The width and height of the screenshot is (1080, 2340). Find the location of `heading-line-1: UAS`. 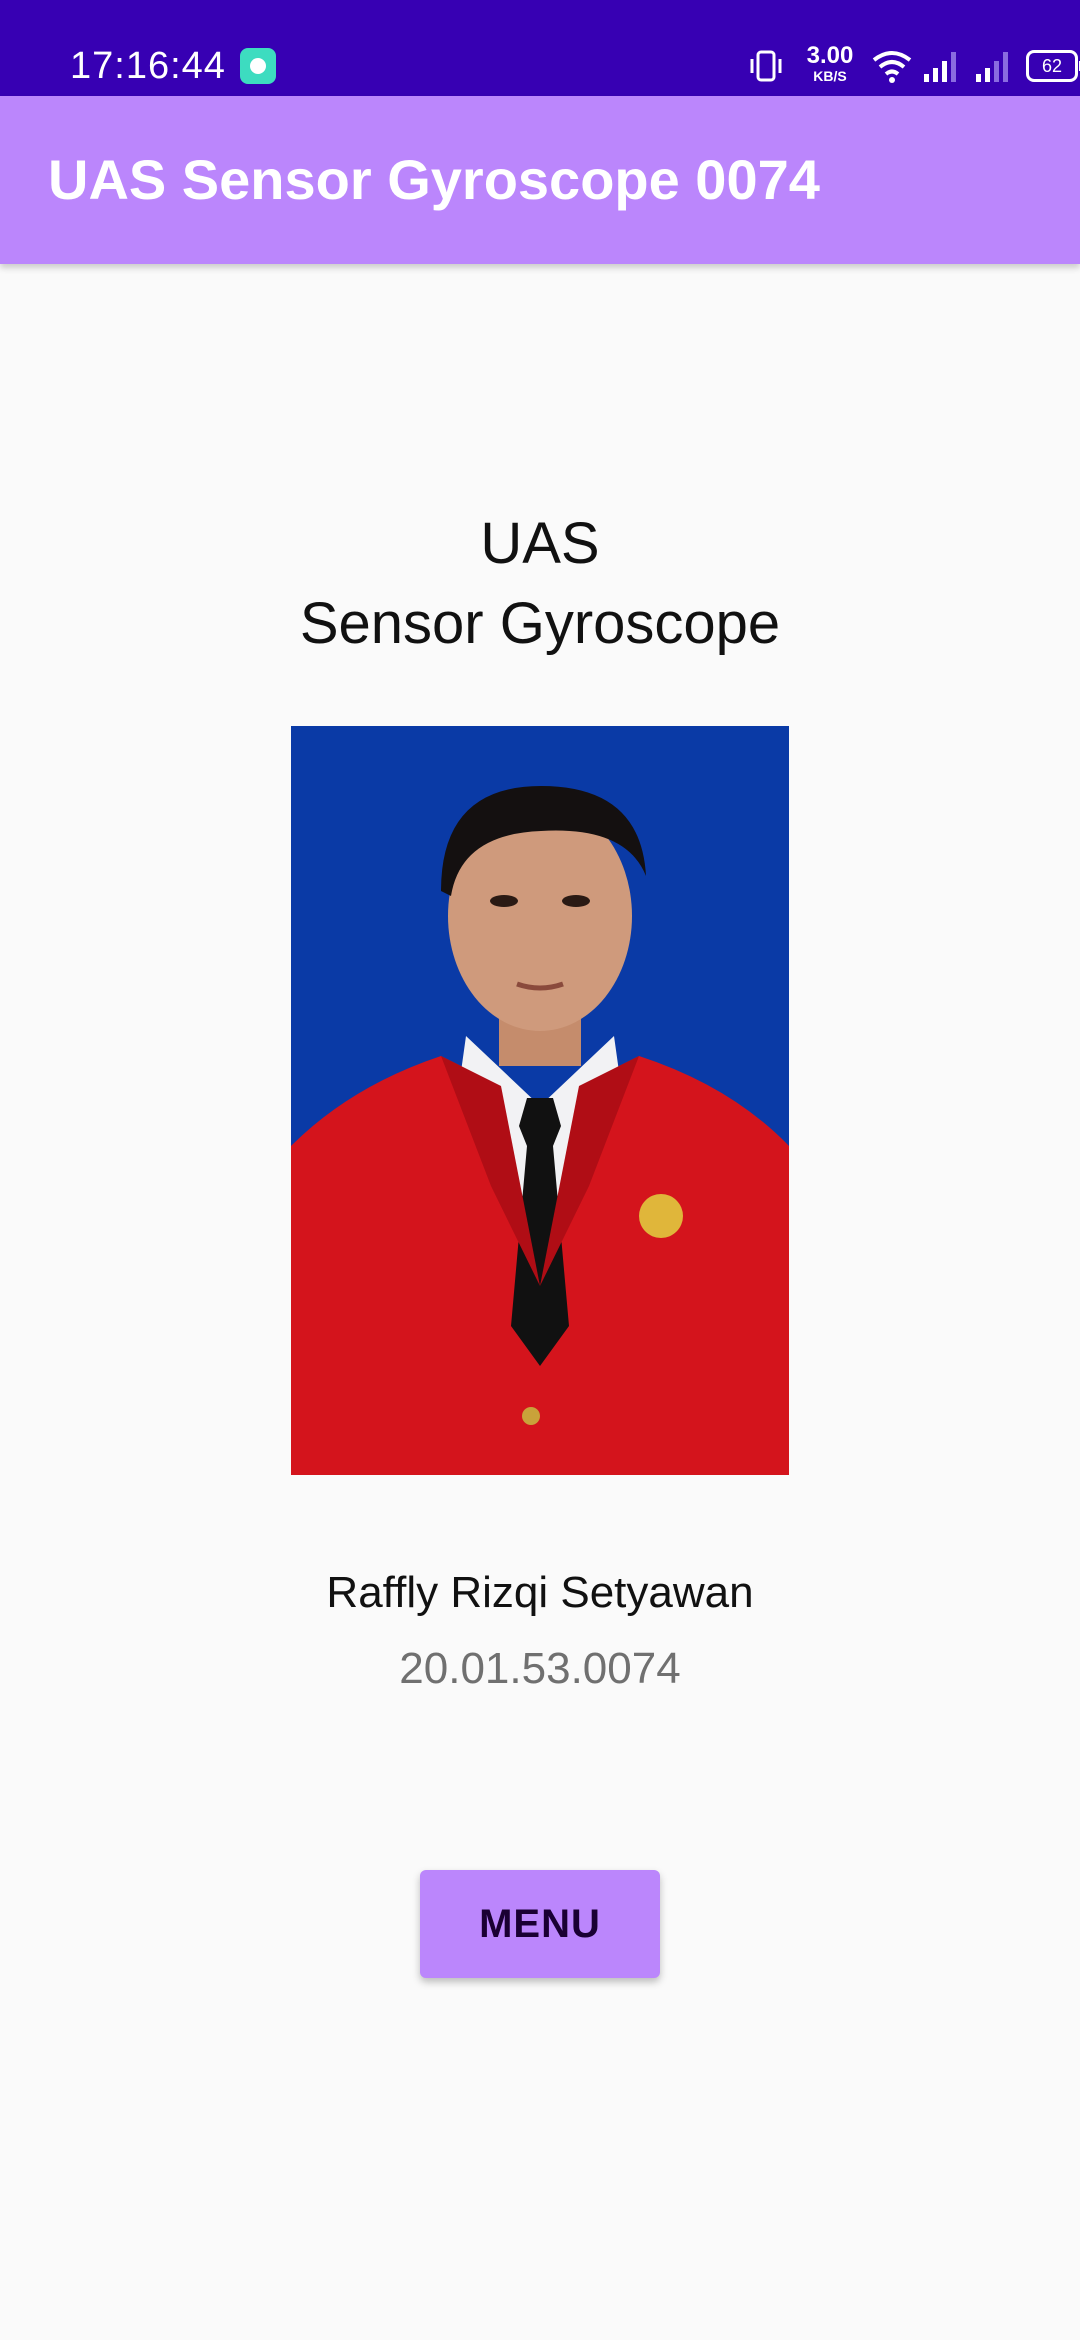

heading-line-1: UAS is located at coordinates (540, 543).